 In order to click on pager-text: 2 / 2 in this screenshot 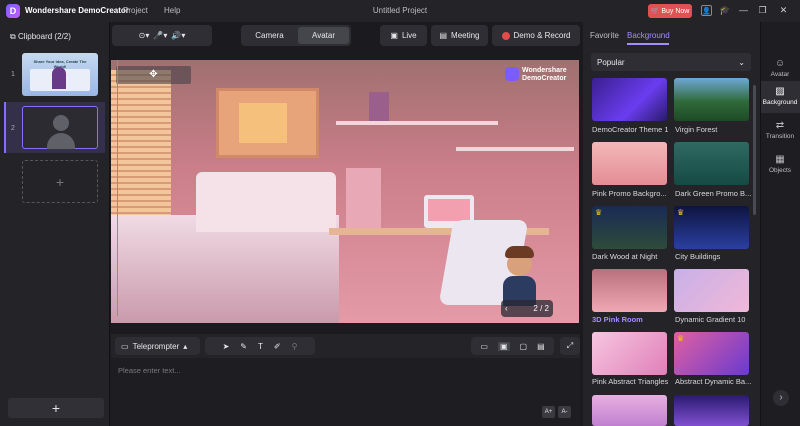, I will do `click(541, 308)`.